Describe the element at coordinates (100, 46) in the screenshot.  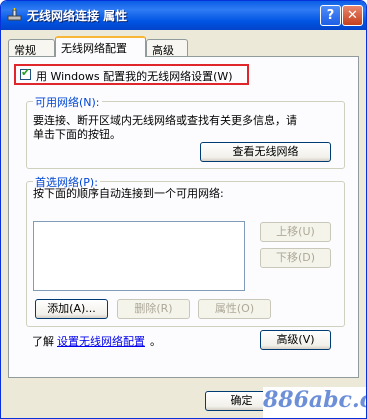
I see `tab-wireless-config: 无线网络配置` at that location.